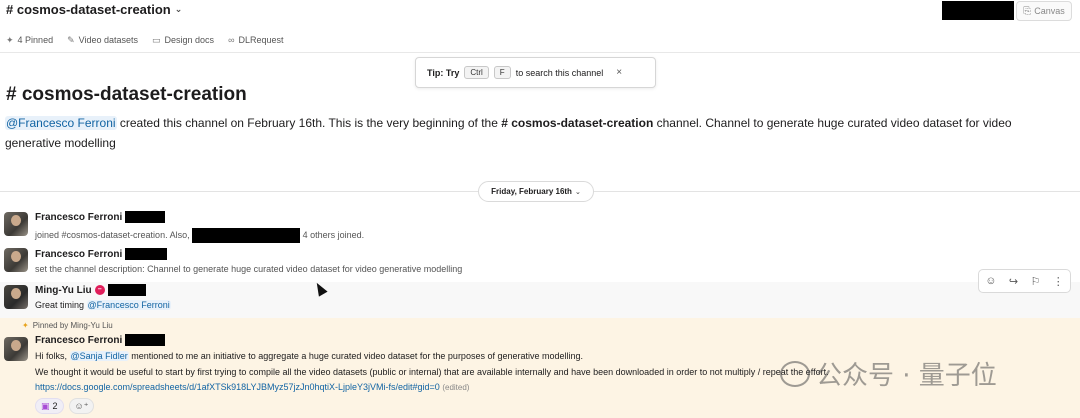  I want to click on watermark: 公众号 · 量子位, so click(888, 373).